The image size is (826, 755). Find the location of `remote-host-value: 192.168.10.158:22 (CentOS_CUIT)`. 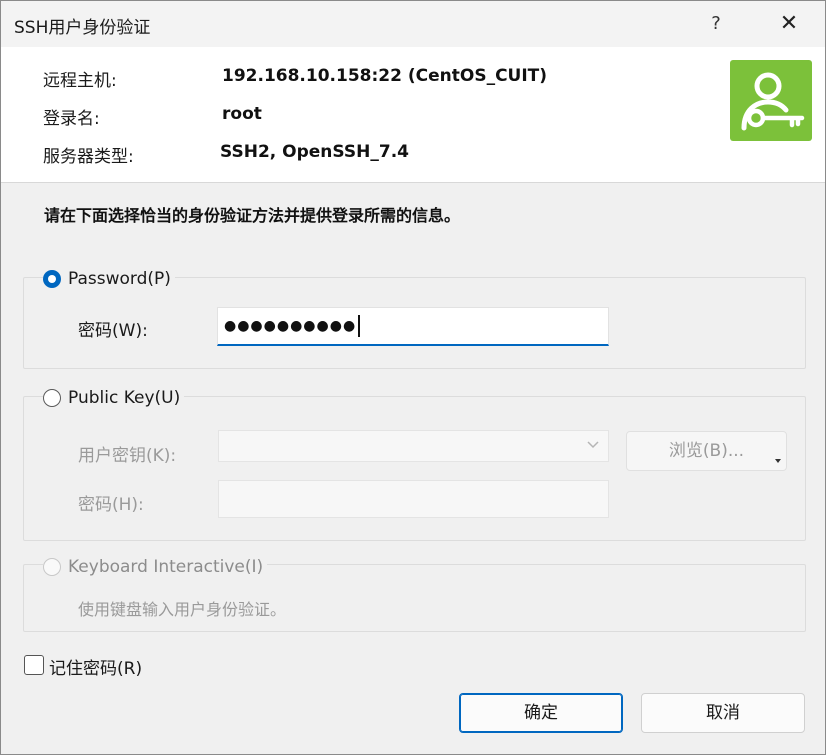

remote-host-value: 192.168.10.158:22 (CentOS_CUIT) is located at coordinates (385, 76).